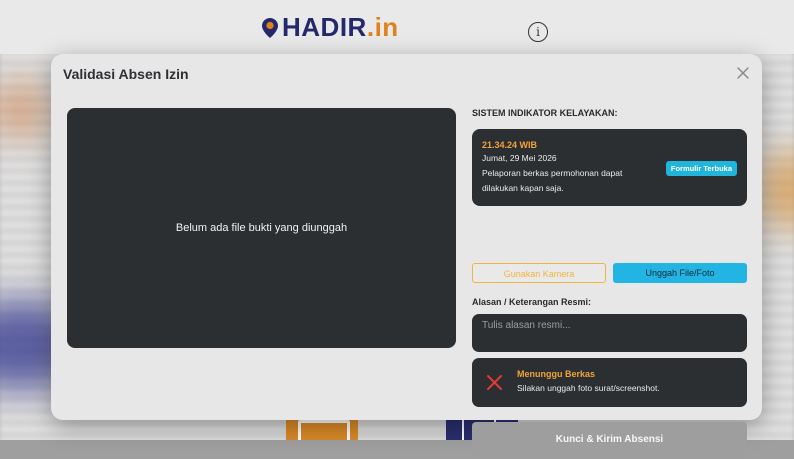  What do you see at coordinates (324, 27) in the screenshot?
I see `logo-main-text: HADIR` at bounding box center [324, 27].